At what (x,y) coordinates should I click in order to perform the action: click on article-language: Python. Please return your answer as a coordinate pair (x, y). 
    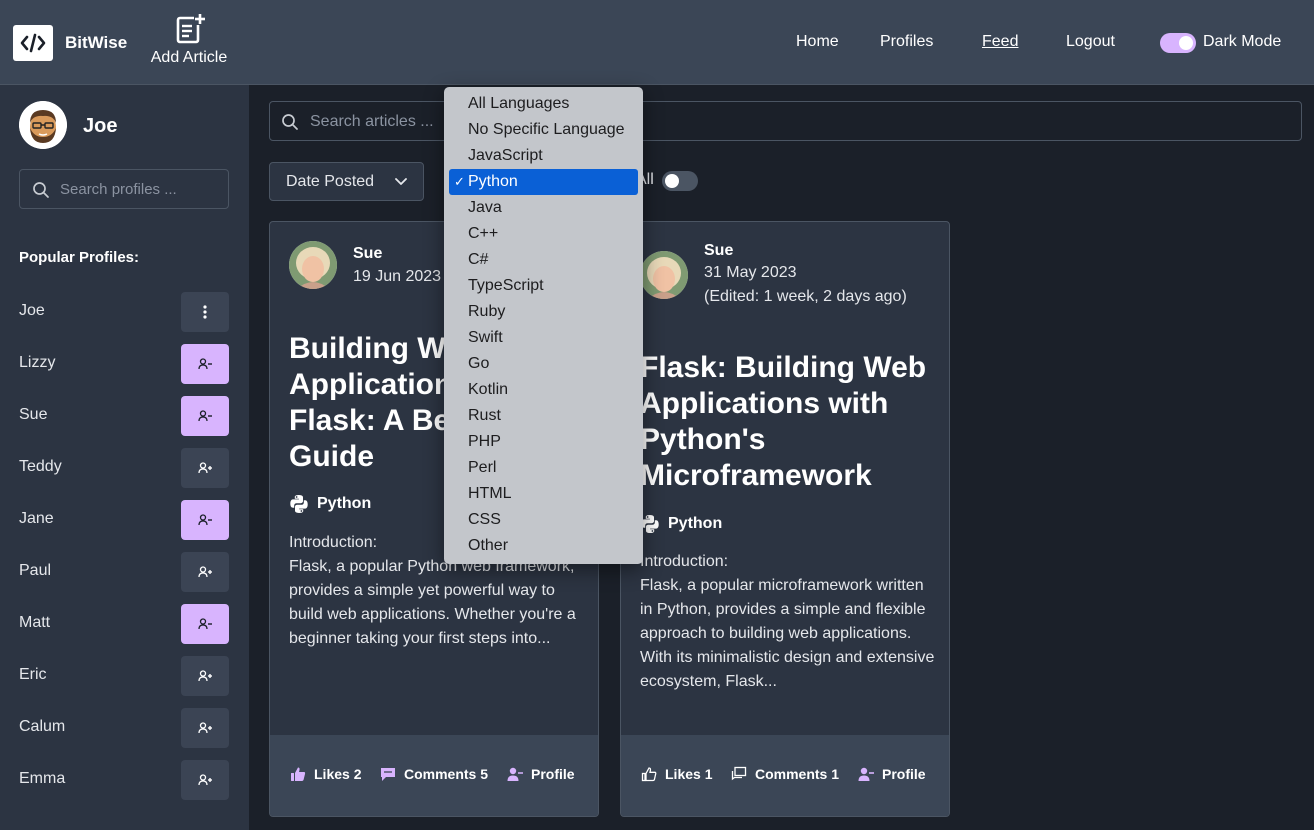
    Looking at the image, I should click on (681, 524).